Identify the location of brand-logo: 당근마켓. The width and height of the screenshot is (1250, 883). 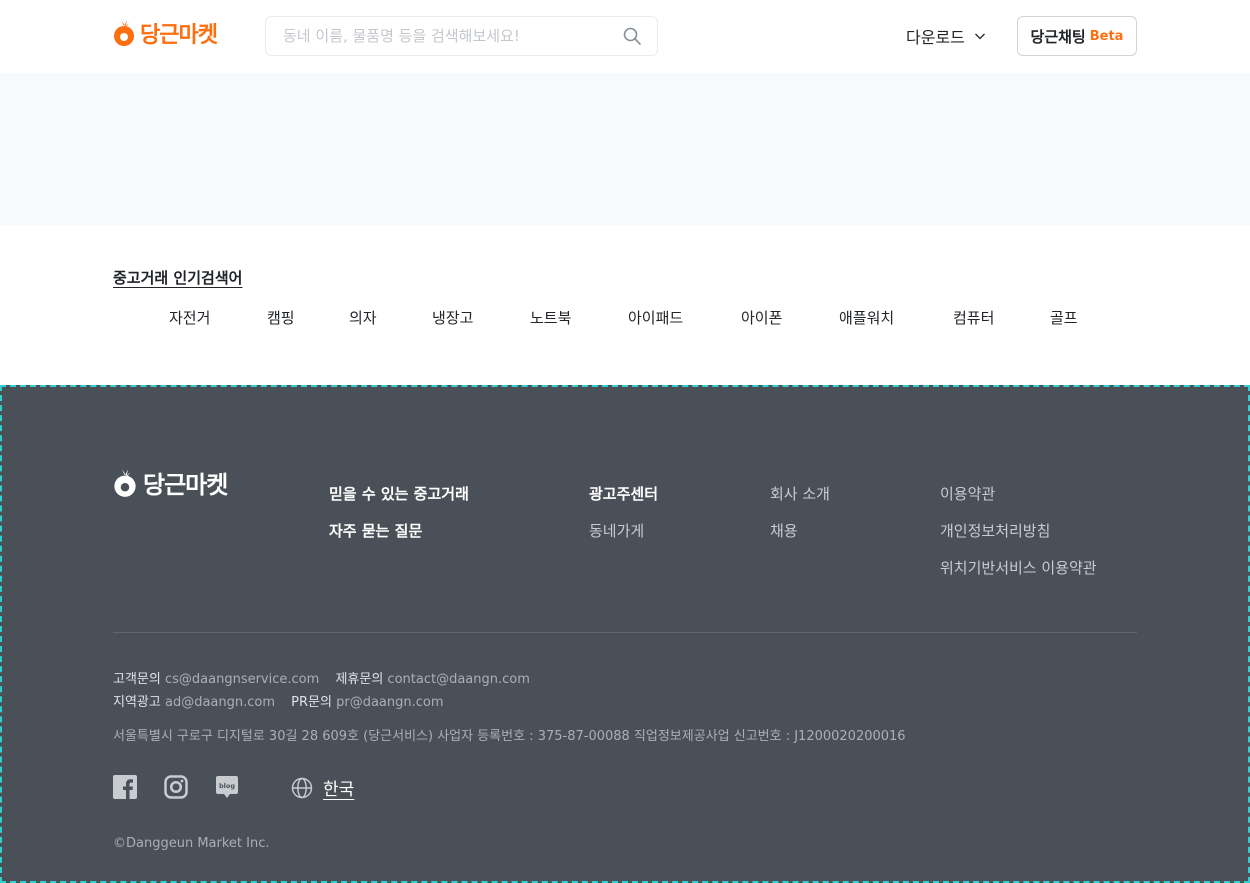
(165, 33).